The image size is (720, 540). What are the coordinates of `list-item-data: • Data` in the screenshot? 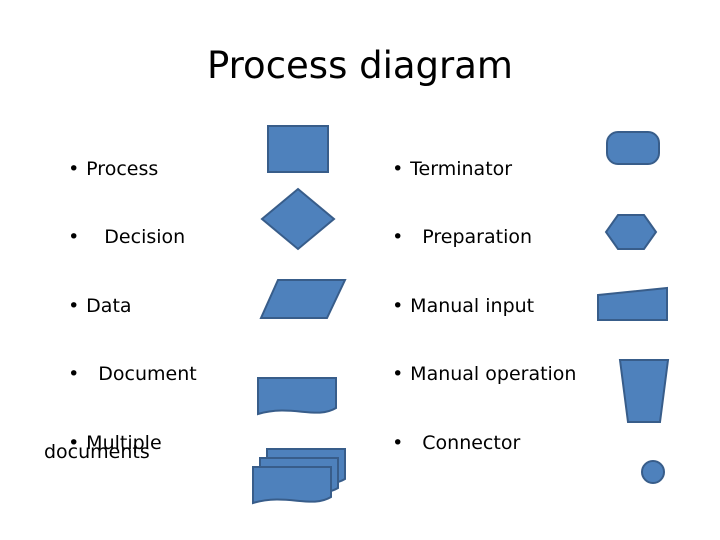 It's located at (88, 306).